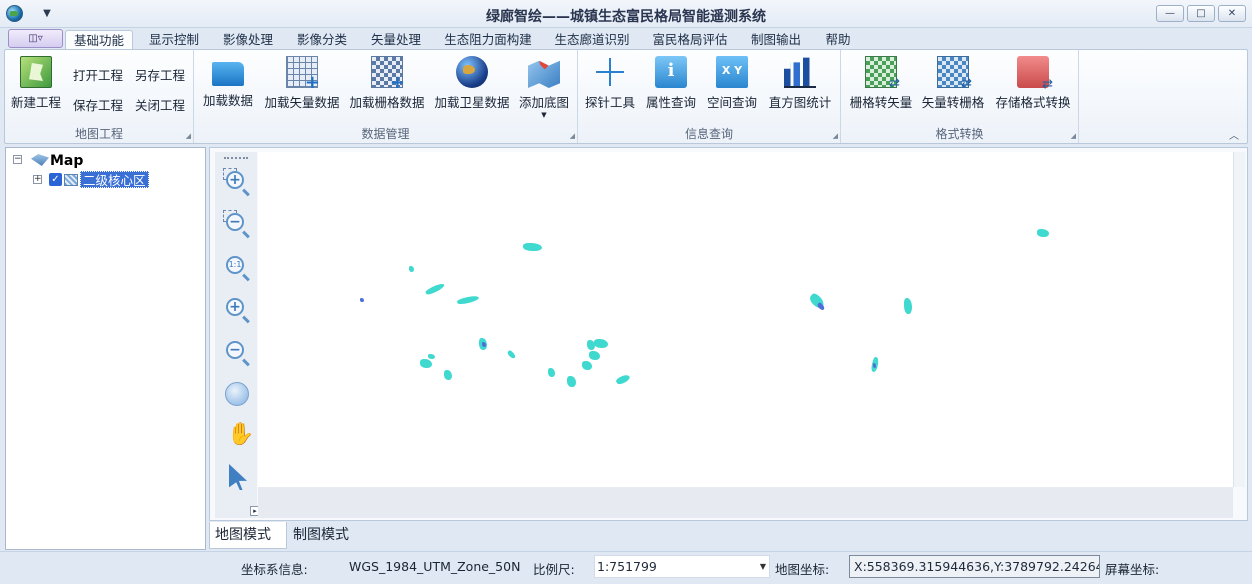 This screenshot has width=1252, height=584. I want to click on vector-grid-icon, so click(303, 74).